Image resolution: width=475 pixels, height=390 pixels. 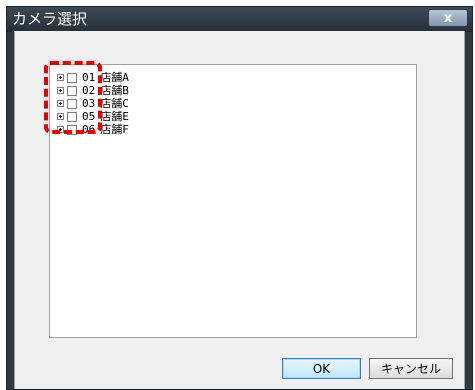 What do you see at coordinates (239, 19) in the screenshot?
I see `title-bar: カメラ選択 x` at bounding box center [239, 19].